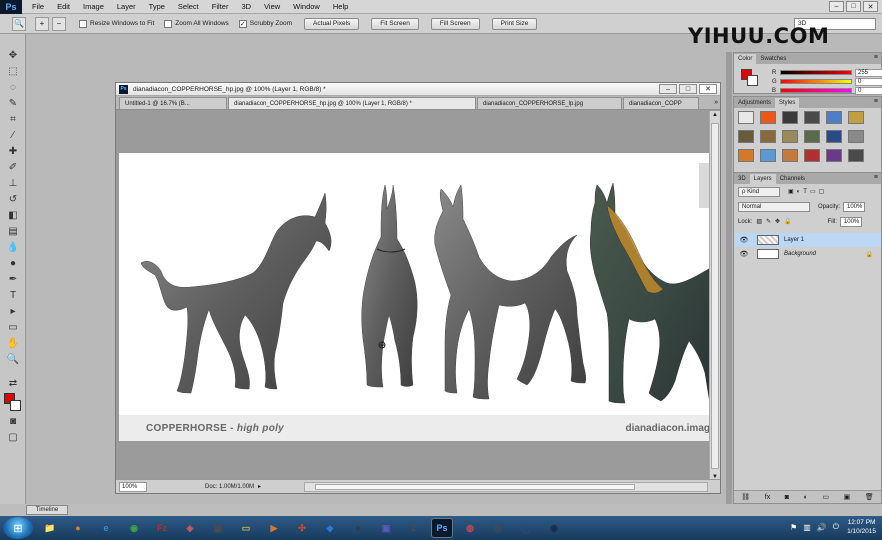  Describe the element at coordinates (19, 23) in the screenshot. I see `zoom-tool-icon: 🔍` at that location.